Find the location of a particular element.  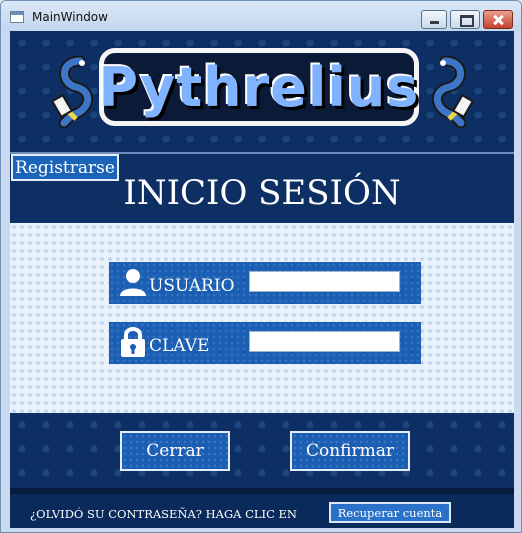

close-button: Cerrar is located at coordinates (175, 451).